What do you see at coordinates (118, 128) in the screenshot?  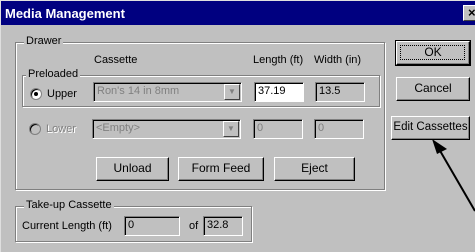 I see `lower-cassette-value: <Empty>` at bounding box center [118, 128].